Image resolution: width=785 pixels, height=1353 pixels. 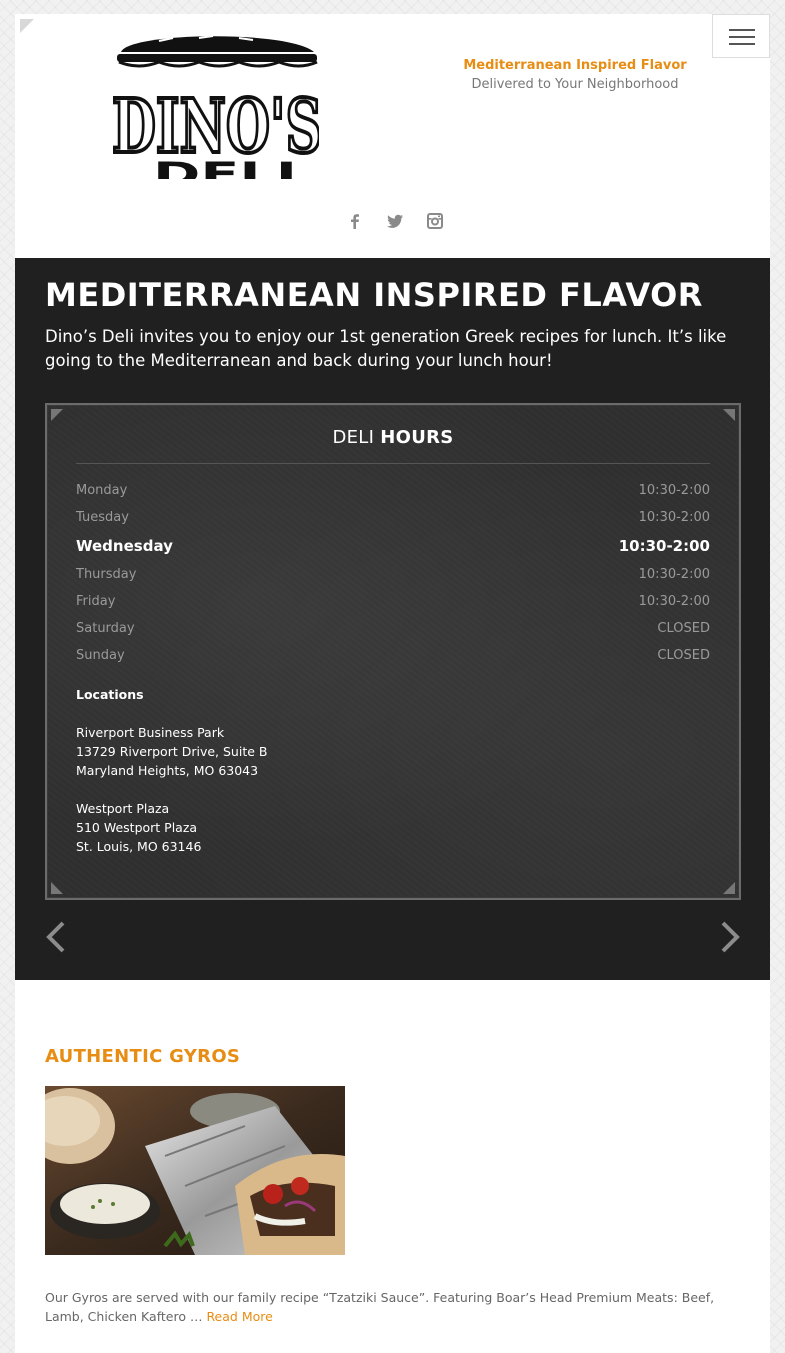 I want to click on location-street: 510 Westport Plaza, so click(x=137, y=827).